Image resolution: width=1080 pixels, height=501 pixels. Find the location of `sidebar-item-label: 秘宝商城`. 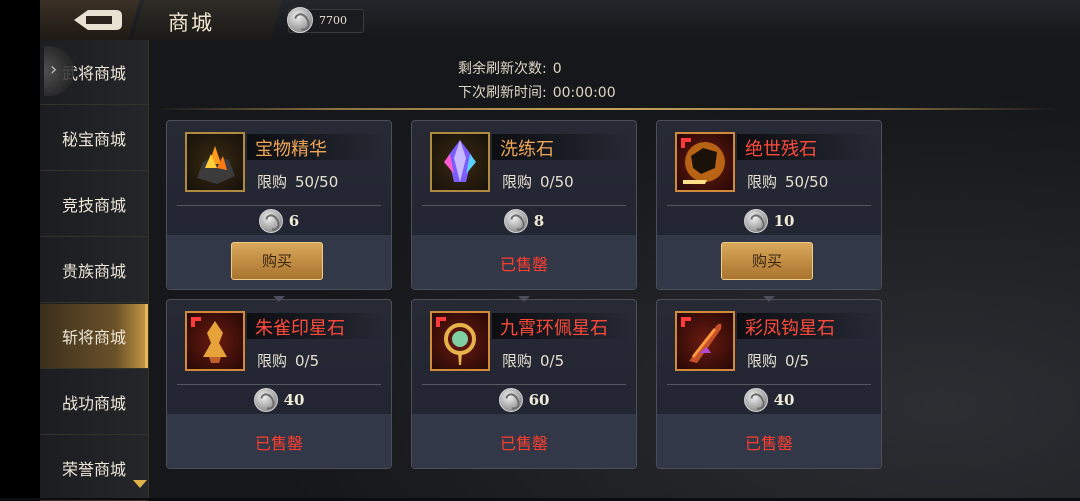

sidebar-item-label: 秘宝商城 is located at coordinates (93, 139).